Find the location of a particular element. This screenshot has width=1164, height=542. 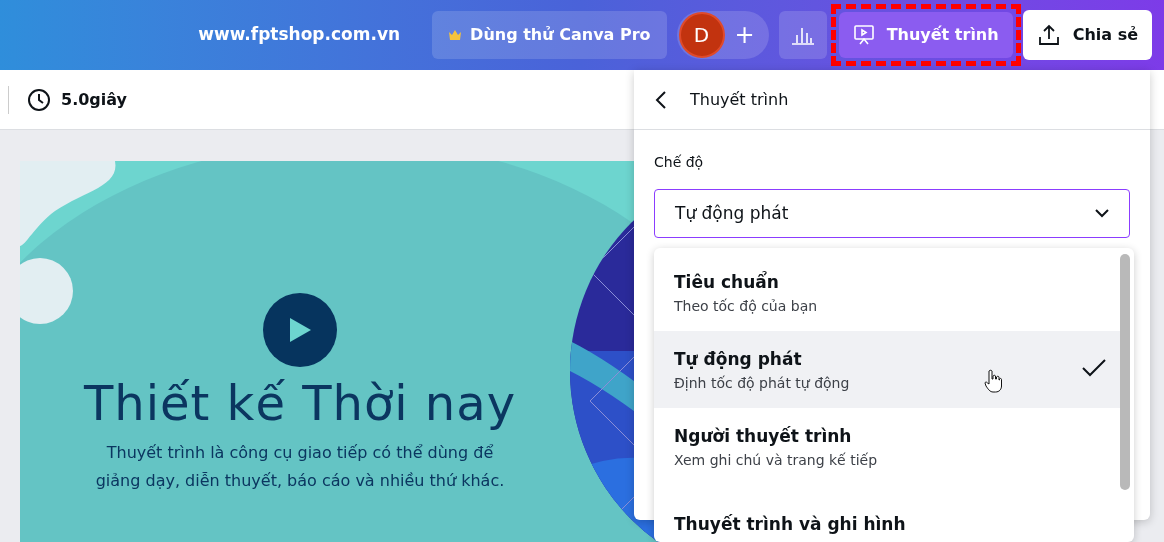

share-button: Chia sẻ is located at coordinates (1087, 35).